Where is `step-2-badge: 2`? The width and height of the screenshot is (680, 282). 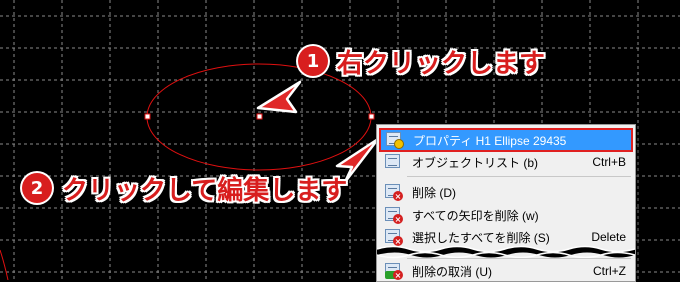
step-2-badge: 2 is located at coordinates (37, 188).